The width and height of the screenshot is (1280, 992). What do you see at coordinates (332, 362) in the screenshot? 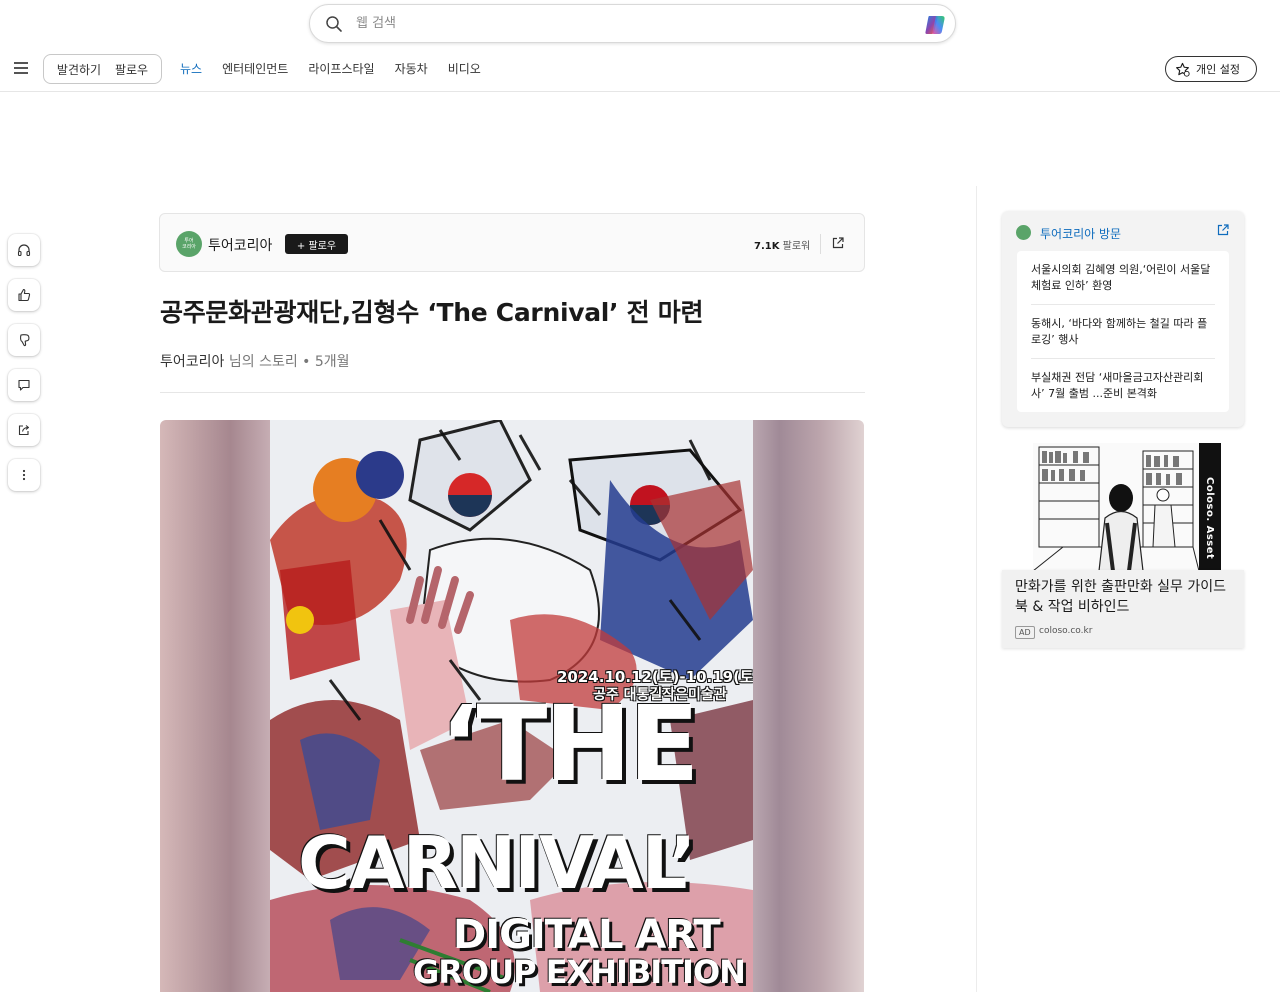
I see `article-age: 5개월` at bounding box center [332, 362].